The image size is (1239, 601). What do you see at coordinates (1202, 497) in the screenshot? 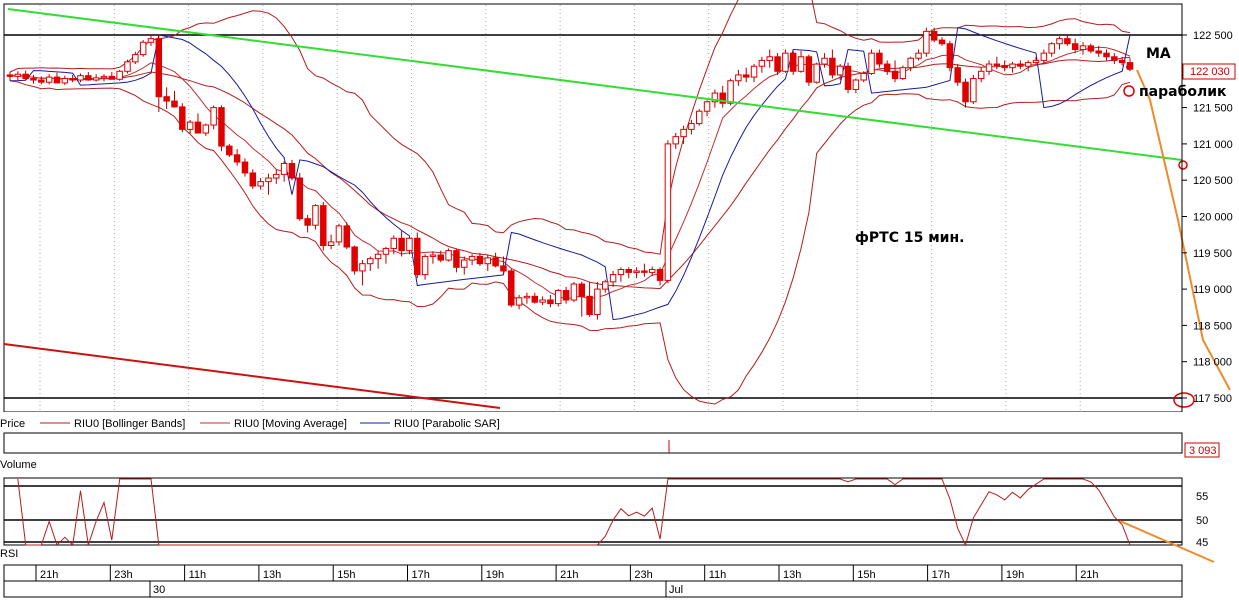
I see `rsi-tick-55: 55` at bounding box center [1202, 497].